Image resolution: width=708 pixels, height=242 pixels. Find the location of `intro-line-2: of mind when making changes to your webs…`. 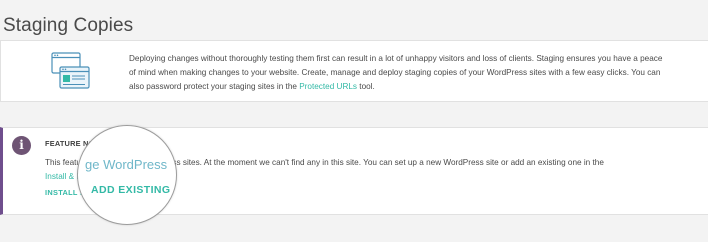

intro-line-2: of mind when making changes to your webs… is located at coordinates (395, 72).